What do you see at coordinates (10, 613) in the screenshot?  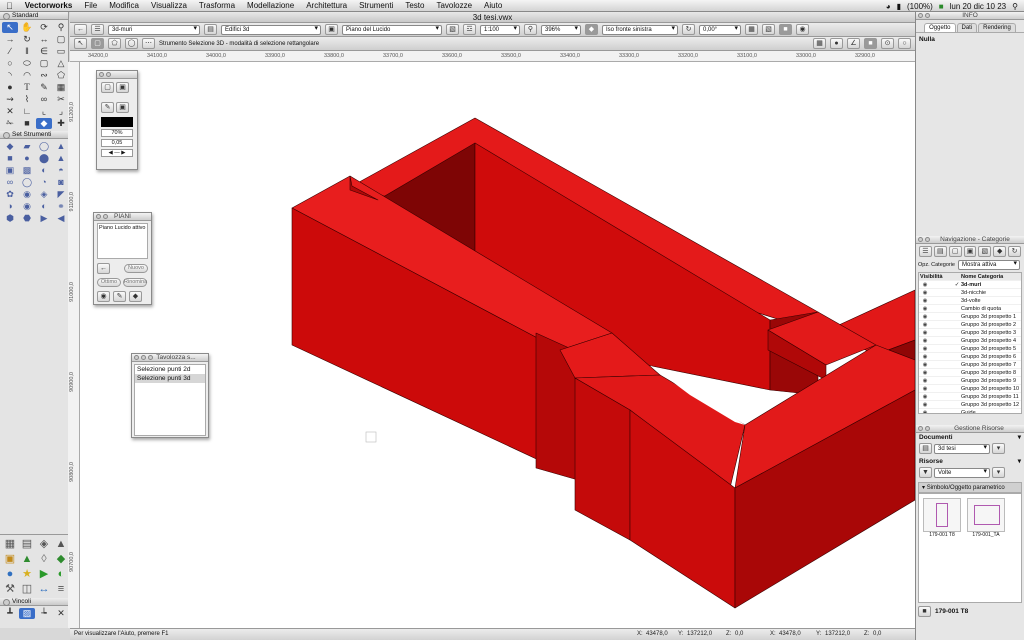 I see `constraint-coincident-icon: ┻` at bounding box center [10, 613].